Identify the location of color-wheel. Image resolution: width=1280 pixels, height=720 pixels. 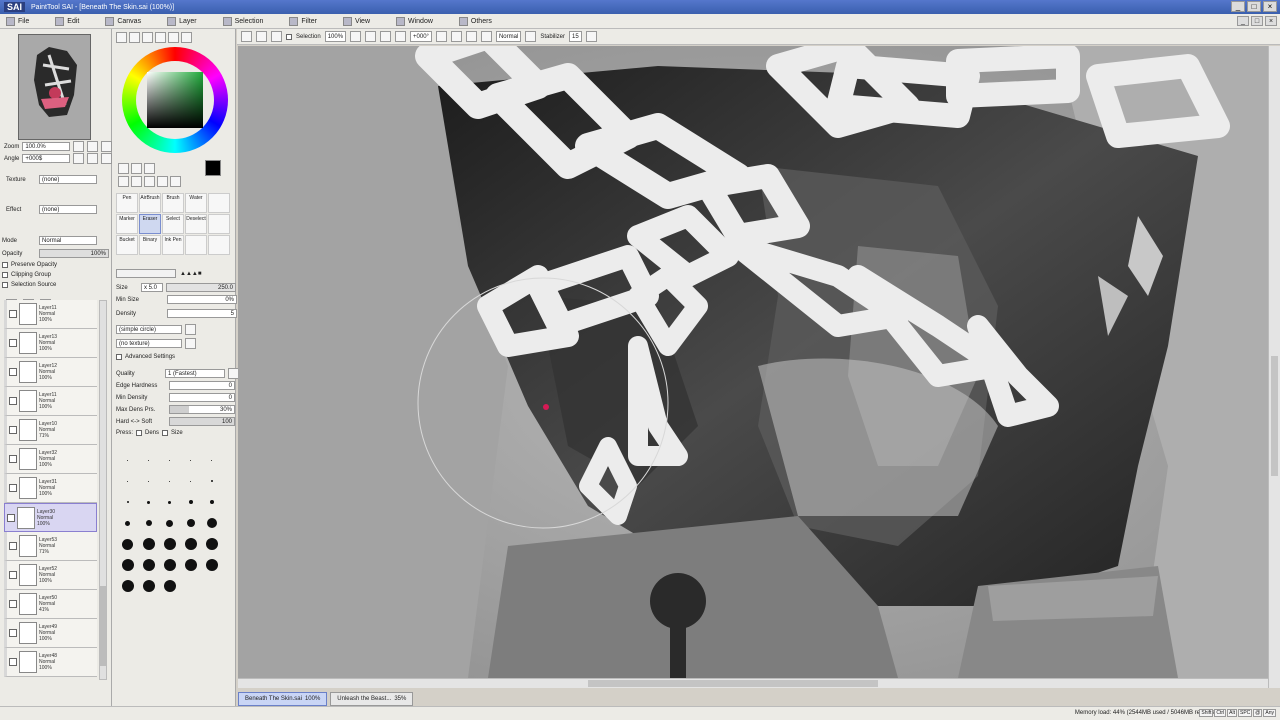
(175, 100).